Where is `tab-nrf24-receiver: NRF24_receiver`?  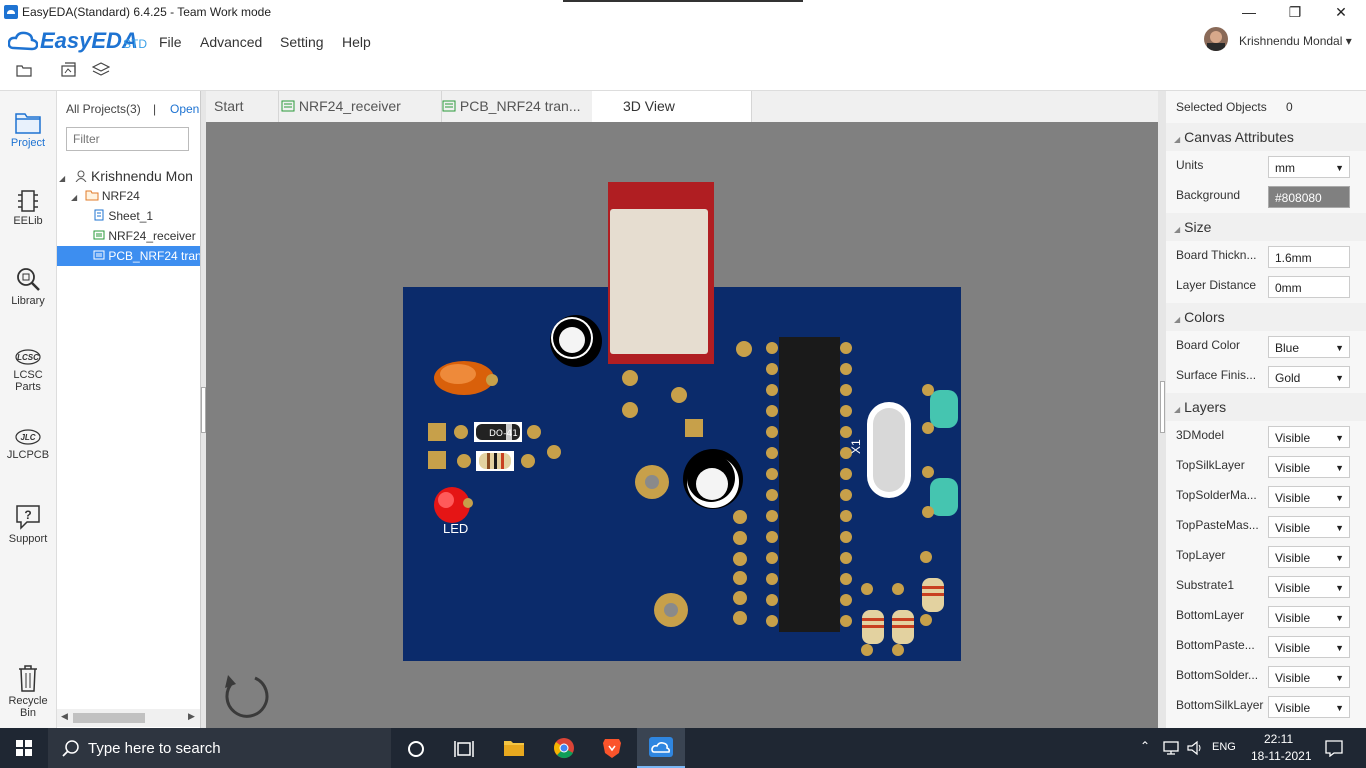
tab-nrf24-receiver: NRF24_receiver is located at coordinates (356, 106).